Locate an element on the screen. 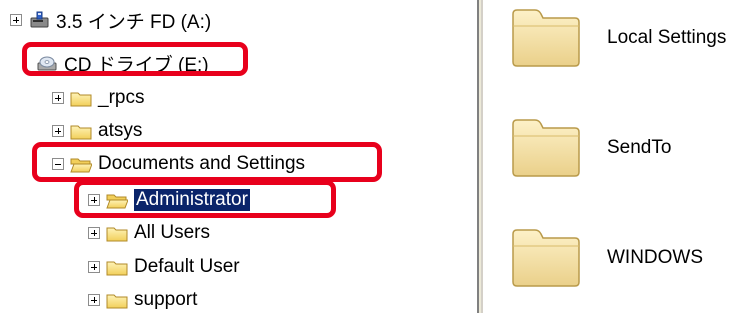 This screenshot has height=313, width=754. tree-item-default-user: Default User is located at coordinates (164, 267).